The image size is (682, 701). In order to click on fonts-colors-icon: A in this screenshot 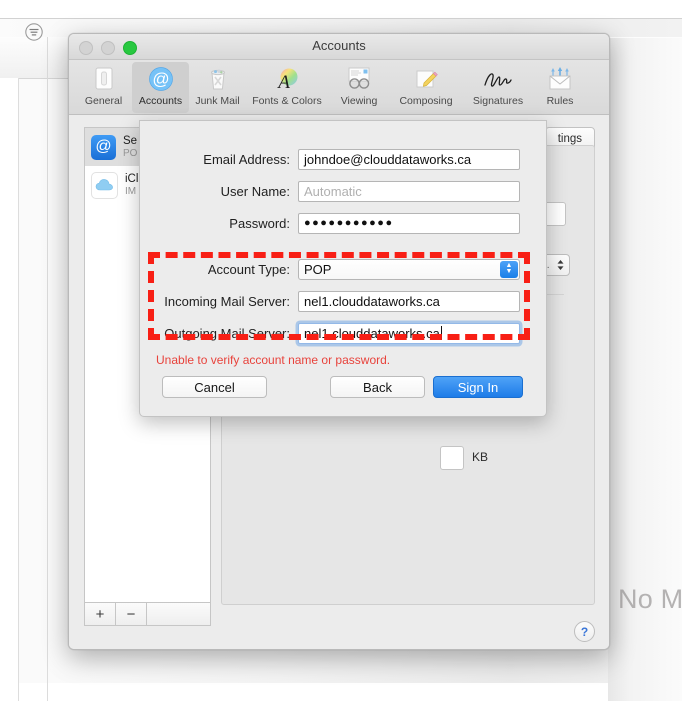, I will do `click(287, 79)`.